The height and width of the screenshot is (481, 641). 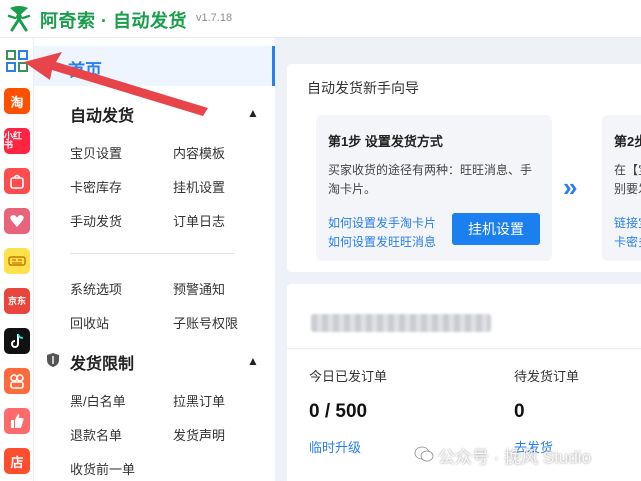 What do you see at coordinates (214, 18) in the screenshot?
I see `app-version: v1.7.18` at bounding box center [214, 18].